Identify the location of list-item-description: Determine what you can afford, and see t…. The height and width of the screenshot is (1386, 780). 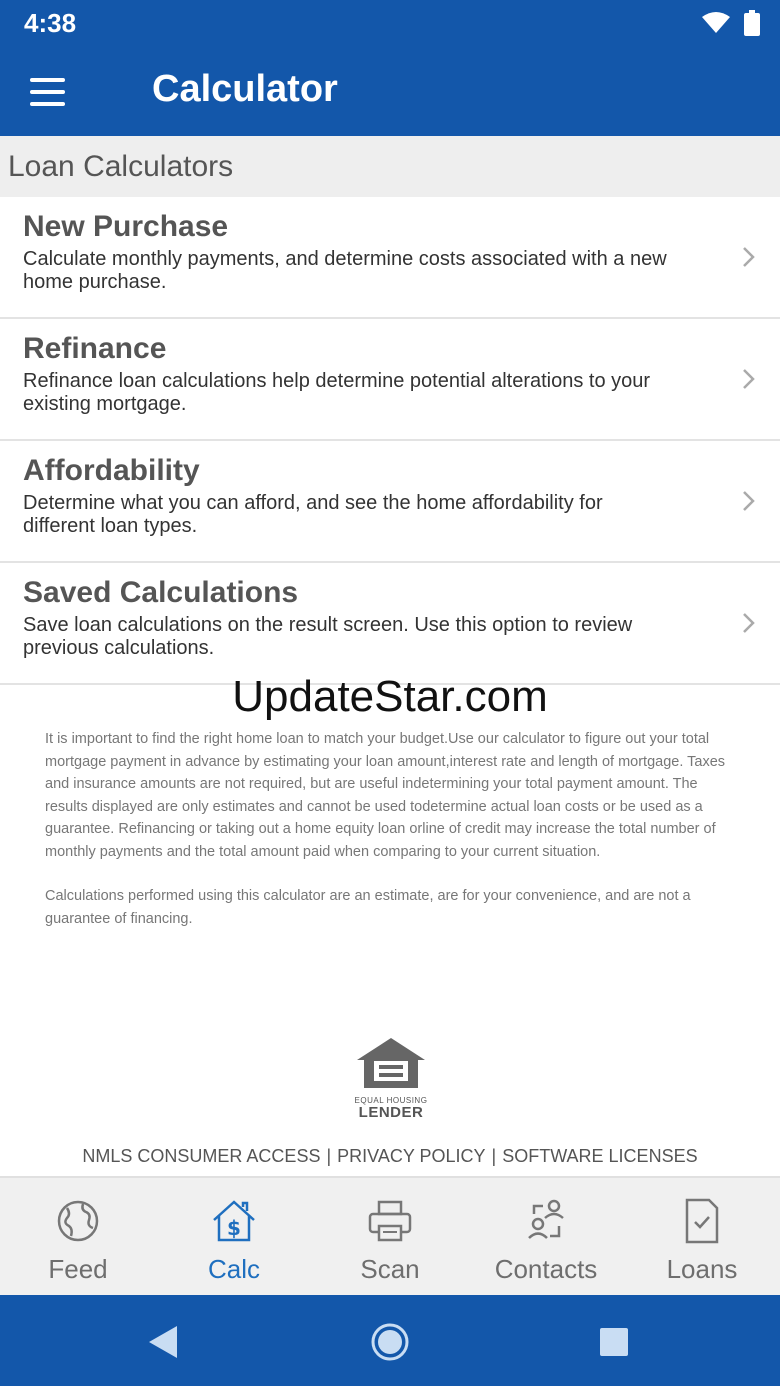
(313, 514).